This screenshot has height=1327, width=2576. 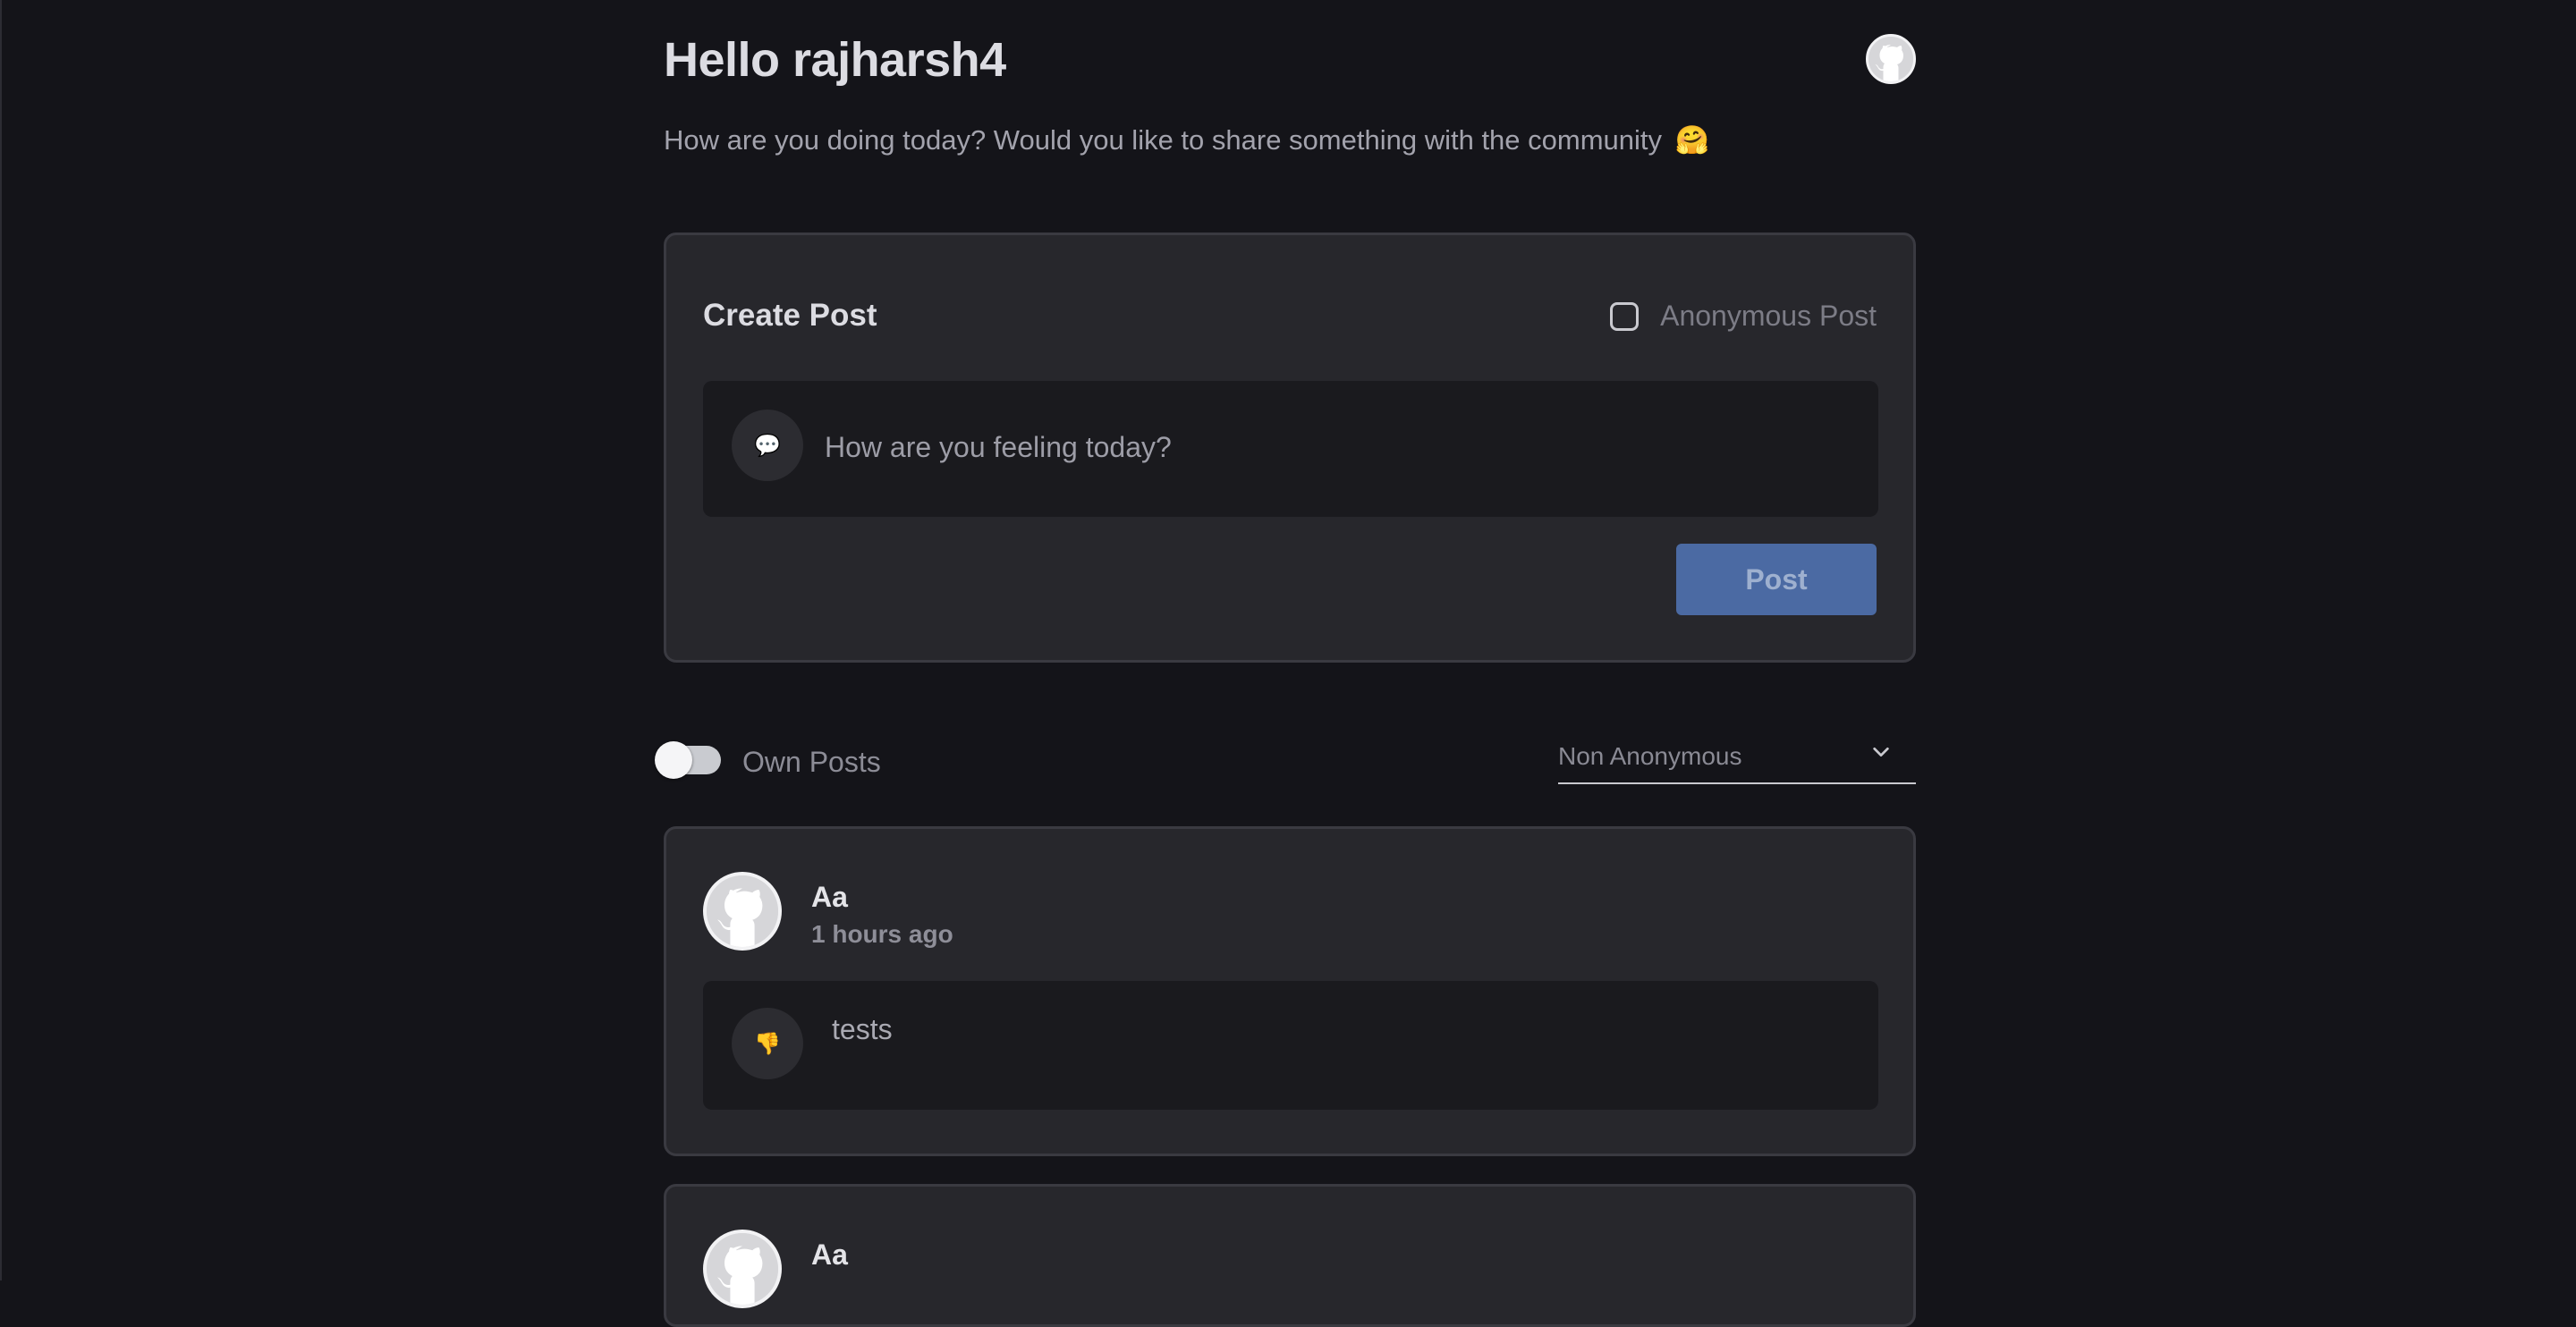 What do you see at coordinates (1290, 1255) in the screenshot?
I see `post-card: Aa` at bounding box center [1290, 1255].